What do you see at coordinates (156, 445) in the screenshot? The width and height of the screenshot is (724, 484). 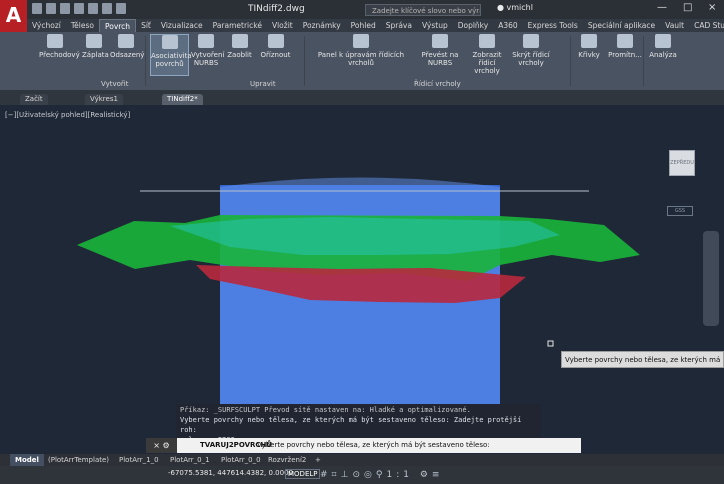 I see `close-command-icon: ×` at bounding box center [156, 445].